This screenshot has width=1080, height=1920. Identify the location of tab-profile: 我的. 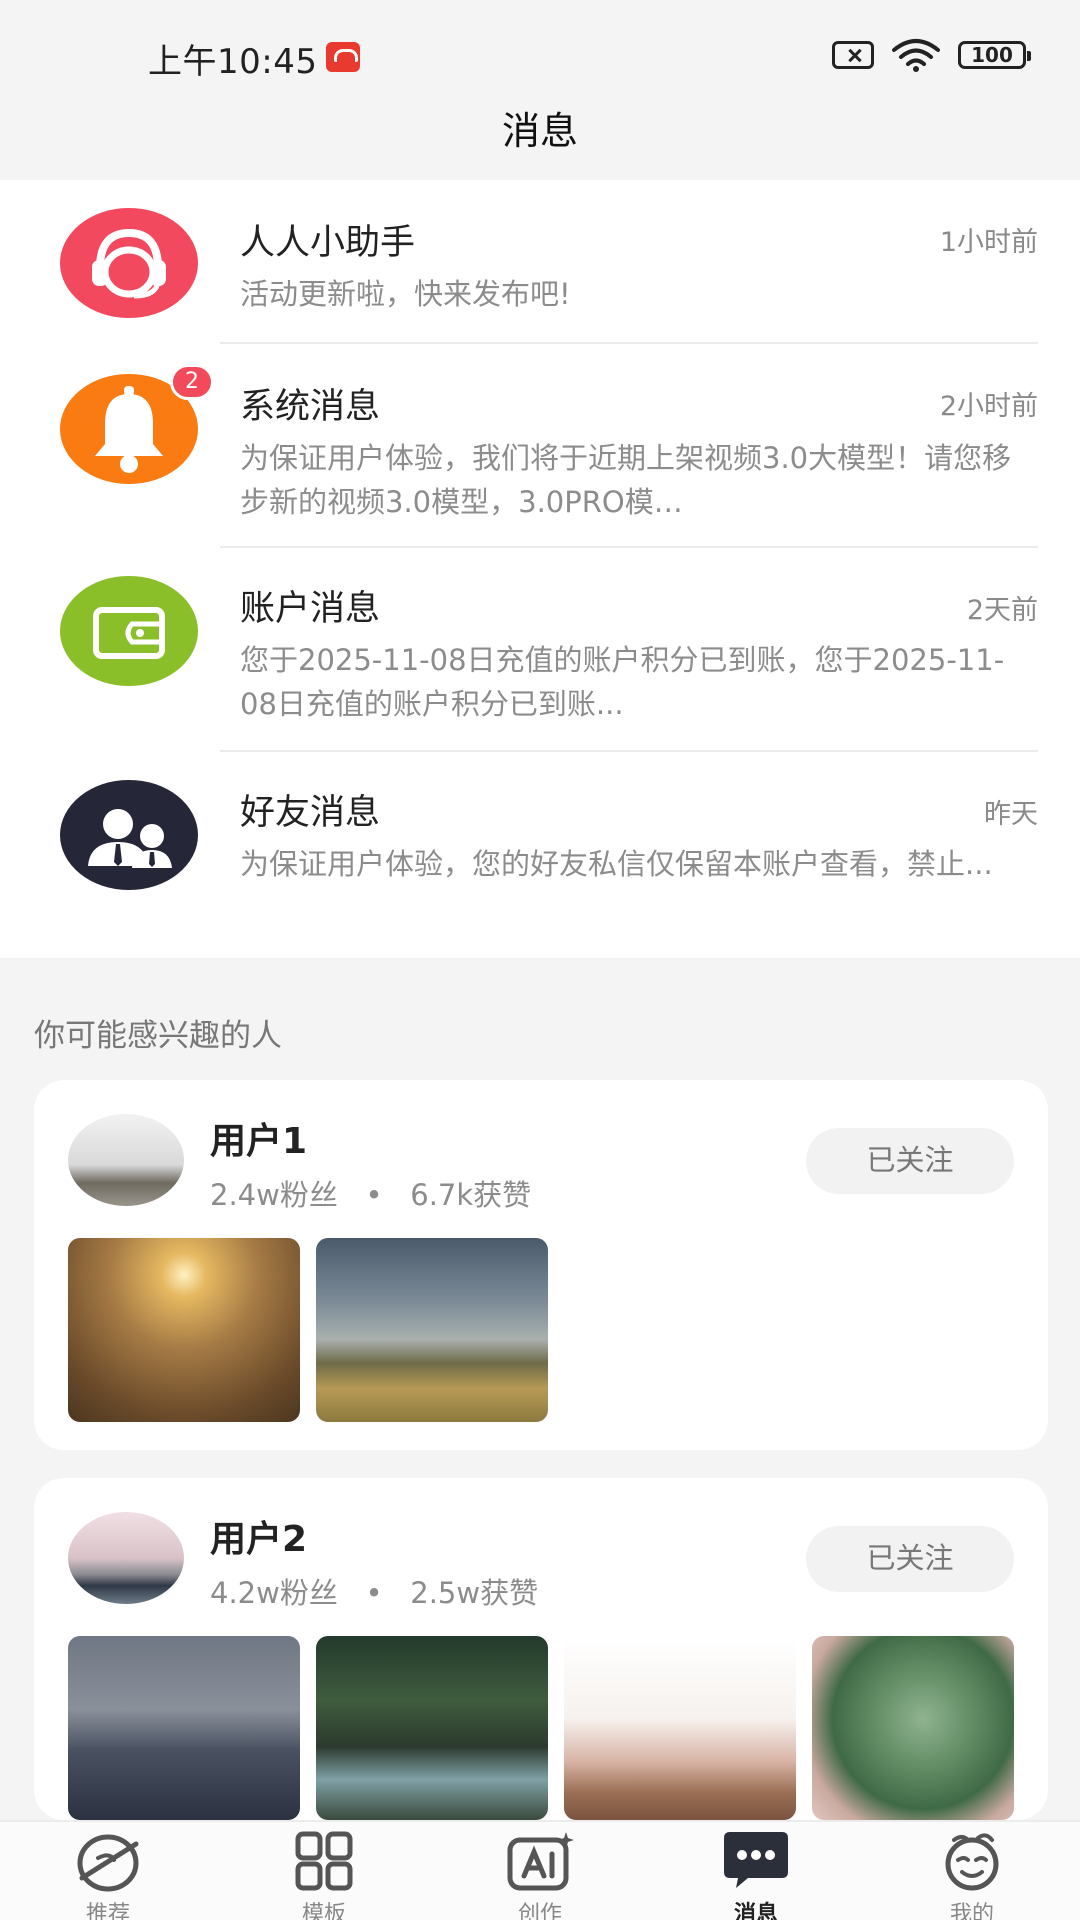
(972, 1871).